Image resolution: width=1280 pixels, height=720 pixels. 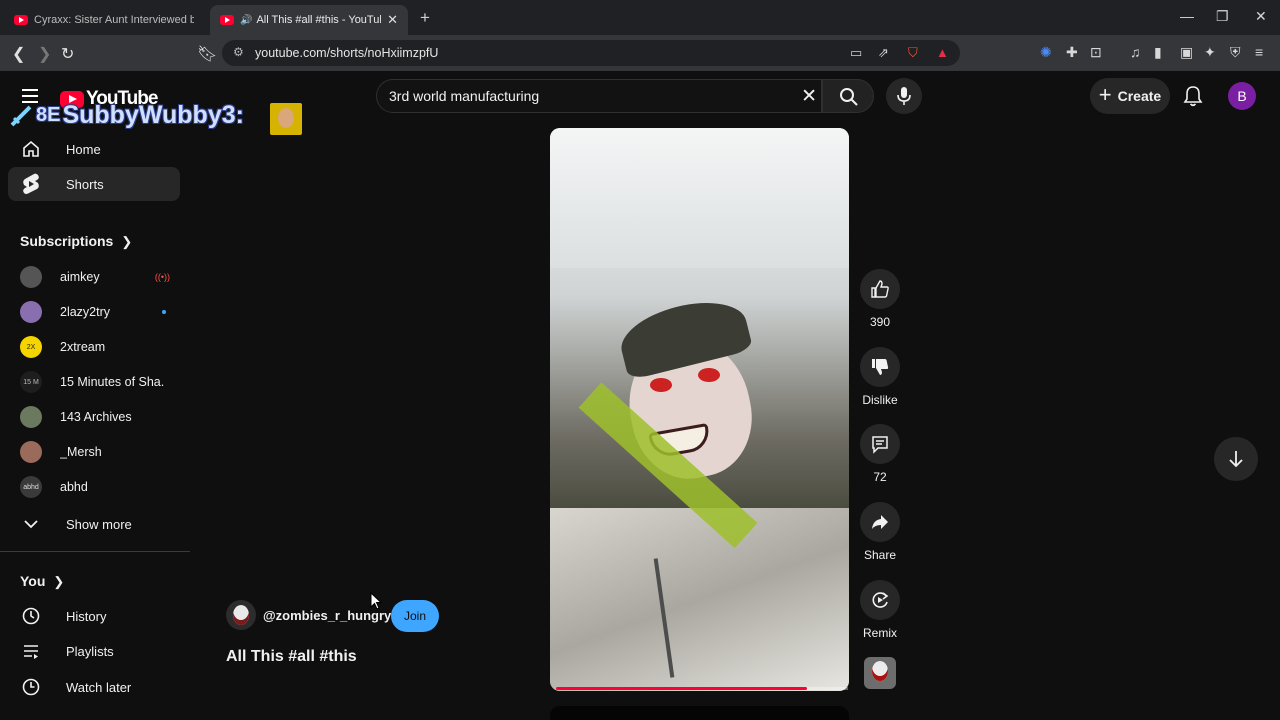 What do you see at coordinates (227, 20) in the screenshot?
I see `youtube-favicon-icon` at bounding box center [227, 20].